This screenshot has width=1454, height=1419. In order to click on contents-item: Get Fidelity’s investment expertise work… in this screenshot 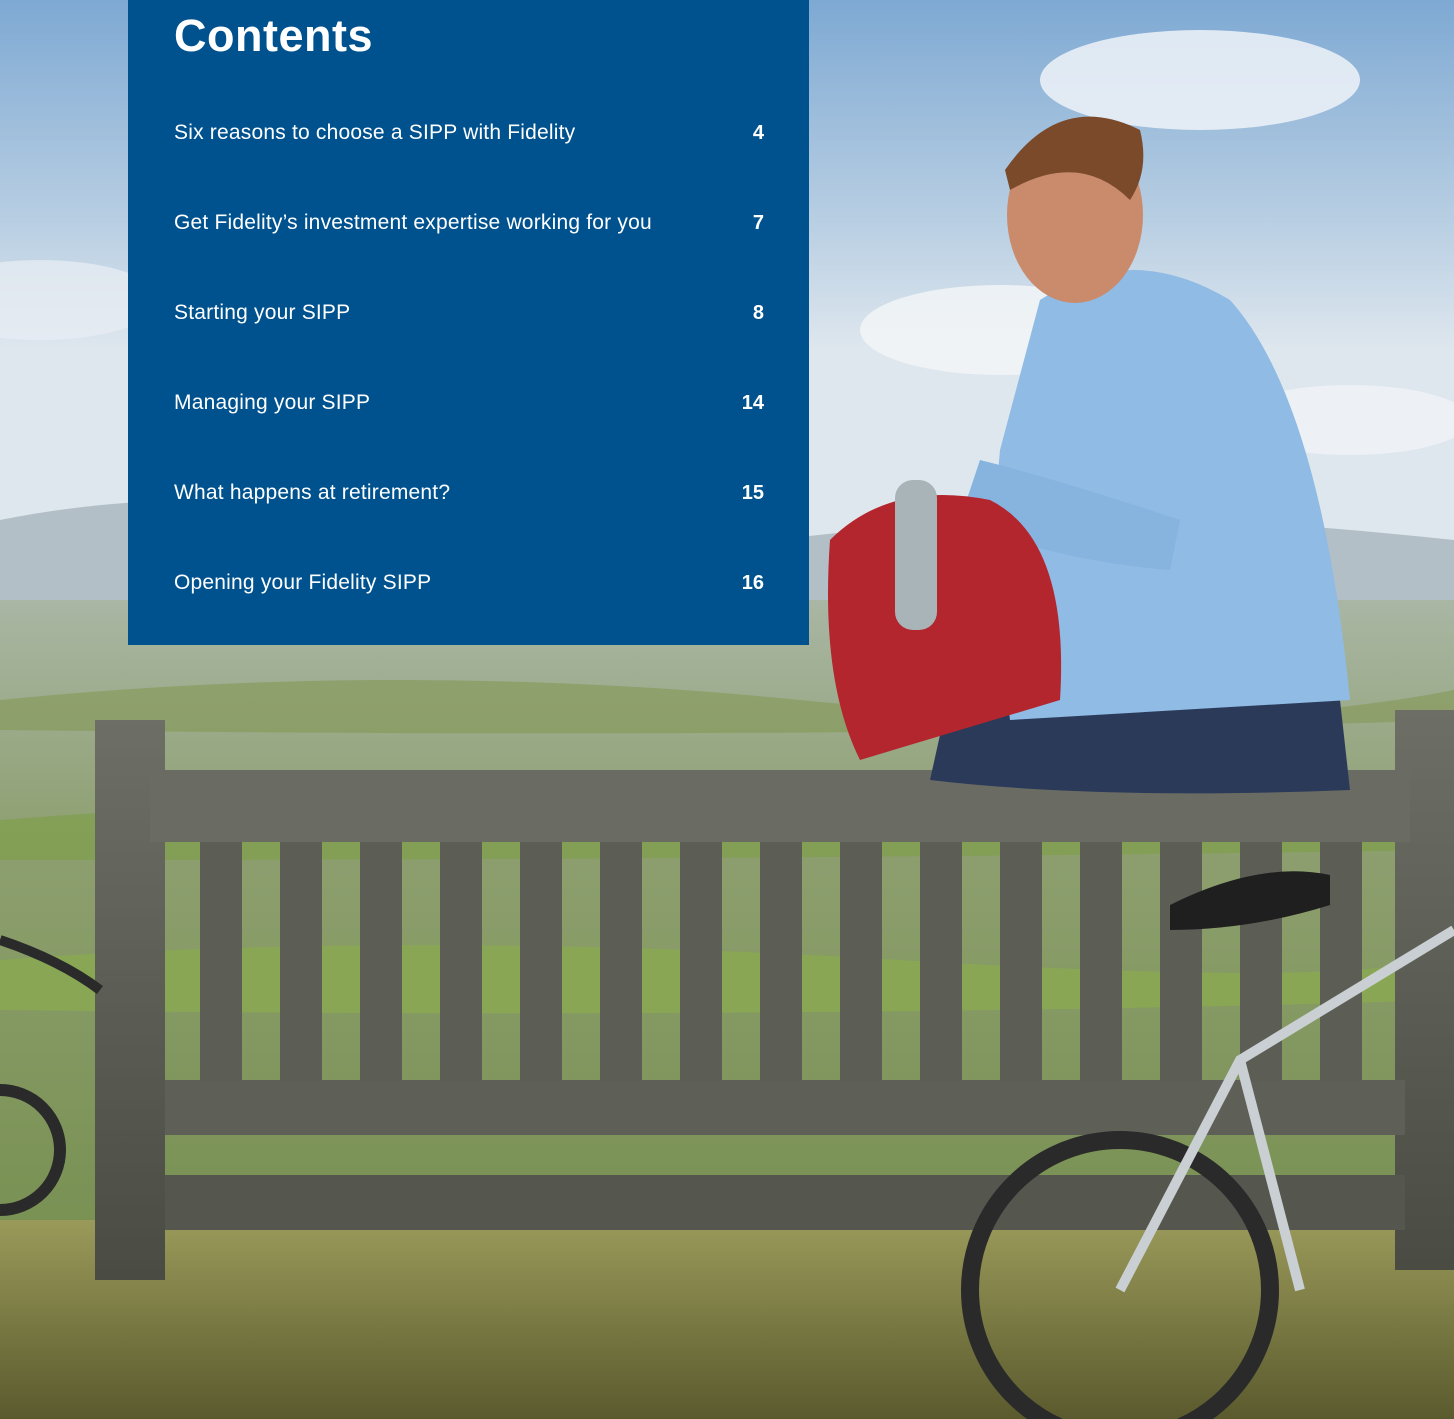, I will do `click(469, 245)`.